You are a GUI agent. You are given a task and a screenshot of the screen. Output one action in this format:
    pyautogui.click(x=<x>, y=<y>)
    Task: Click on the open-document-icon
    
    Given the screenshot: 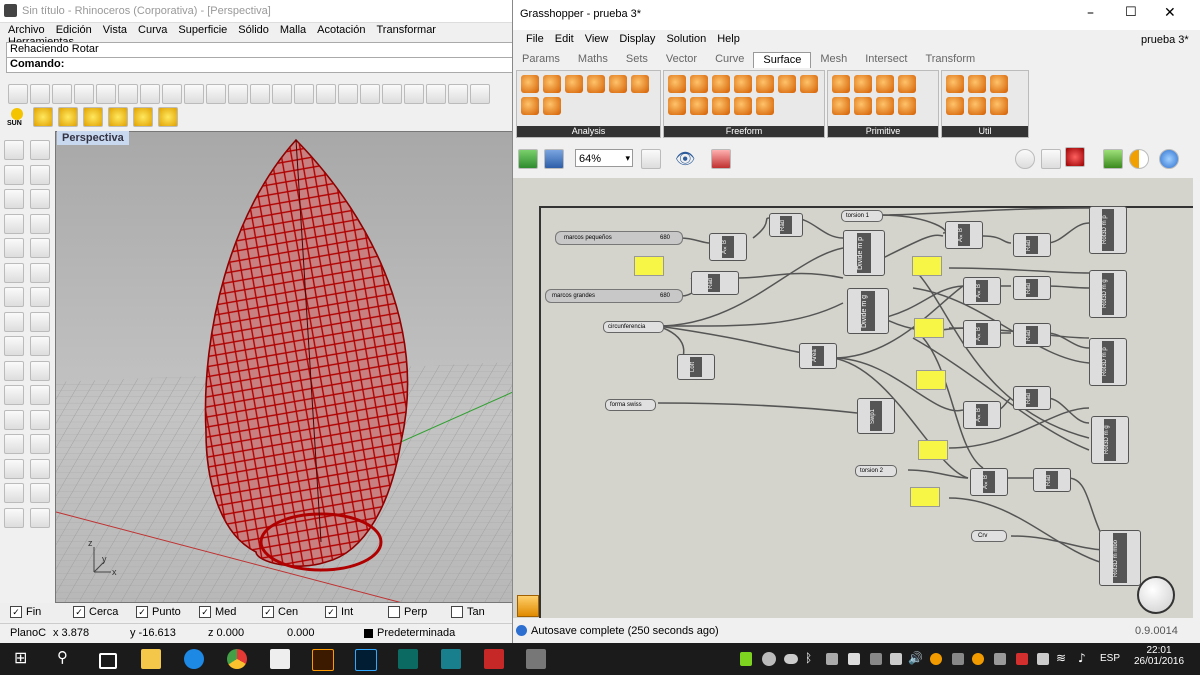 What is the action you would take?
    pyautogui.click(x=528, y=159)
    